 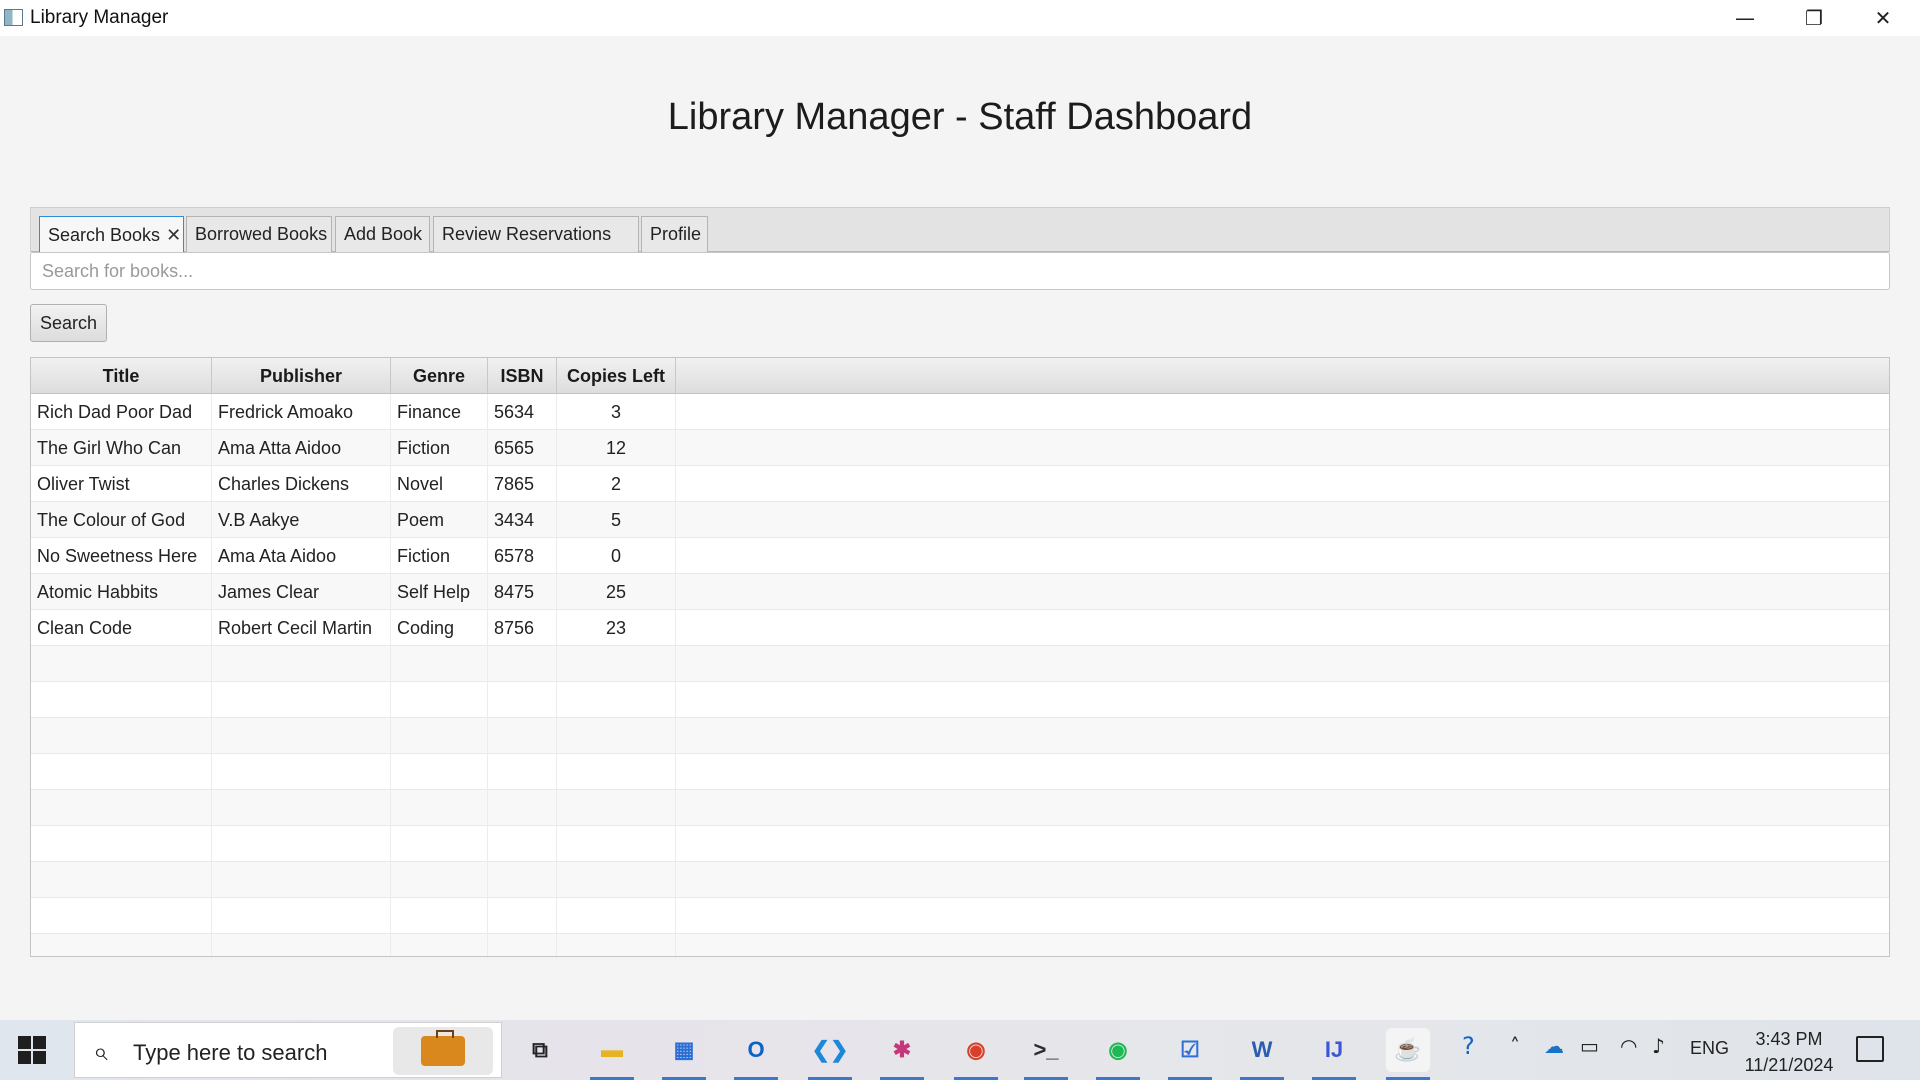 What do you see at coordinates (1468, 1046) in the screenshot?
I see `help-icon: ?` at bounding box center [1468, 1046].